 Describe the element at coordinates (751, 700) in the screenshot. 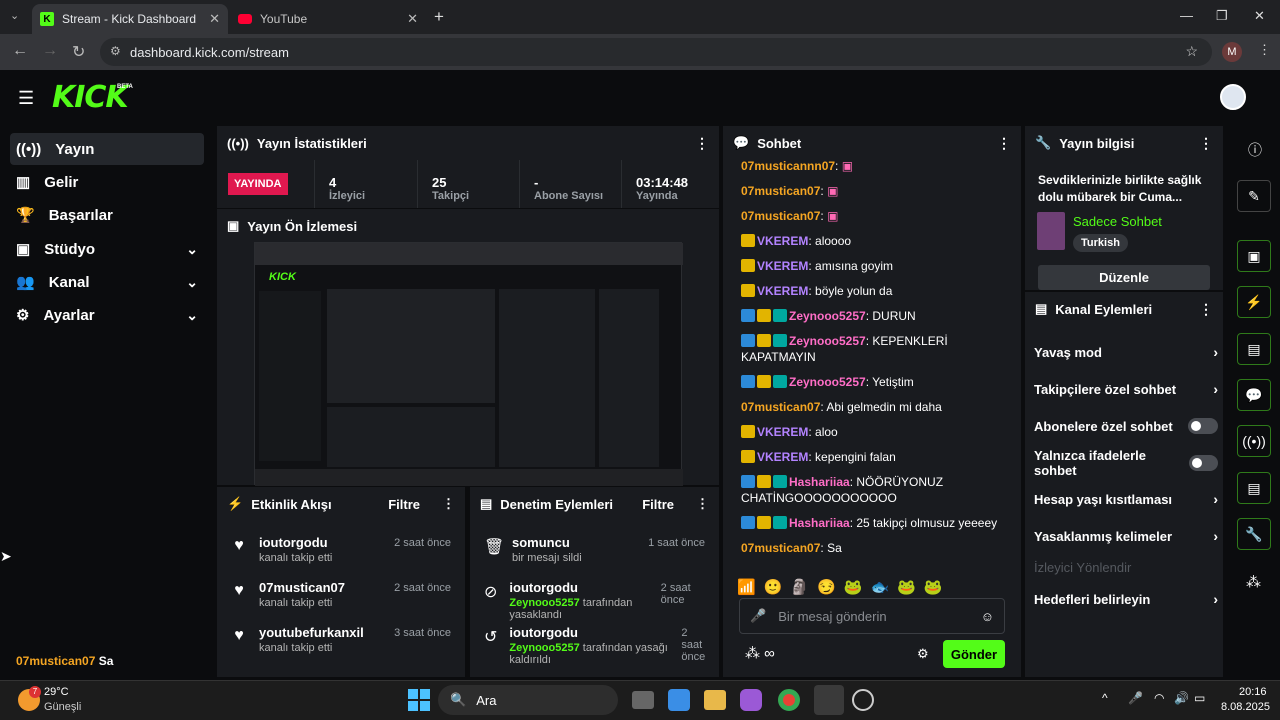

I see `copilot-icon` at that location.